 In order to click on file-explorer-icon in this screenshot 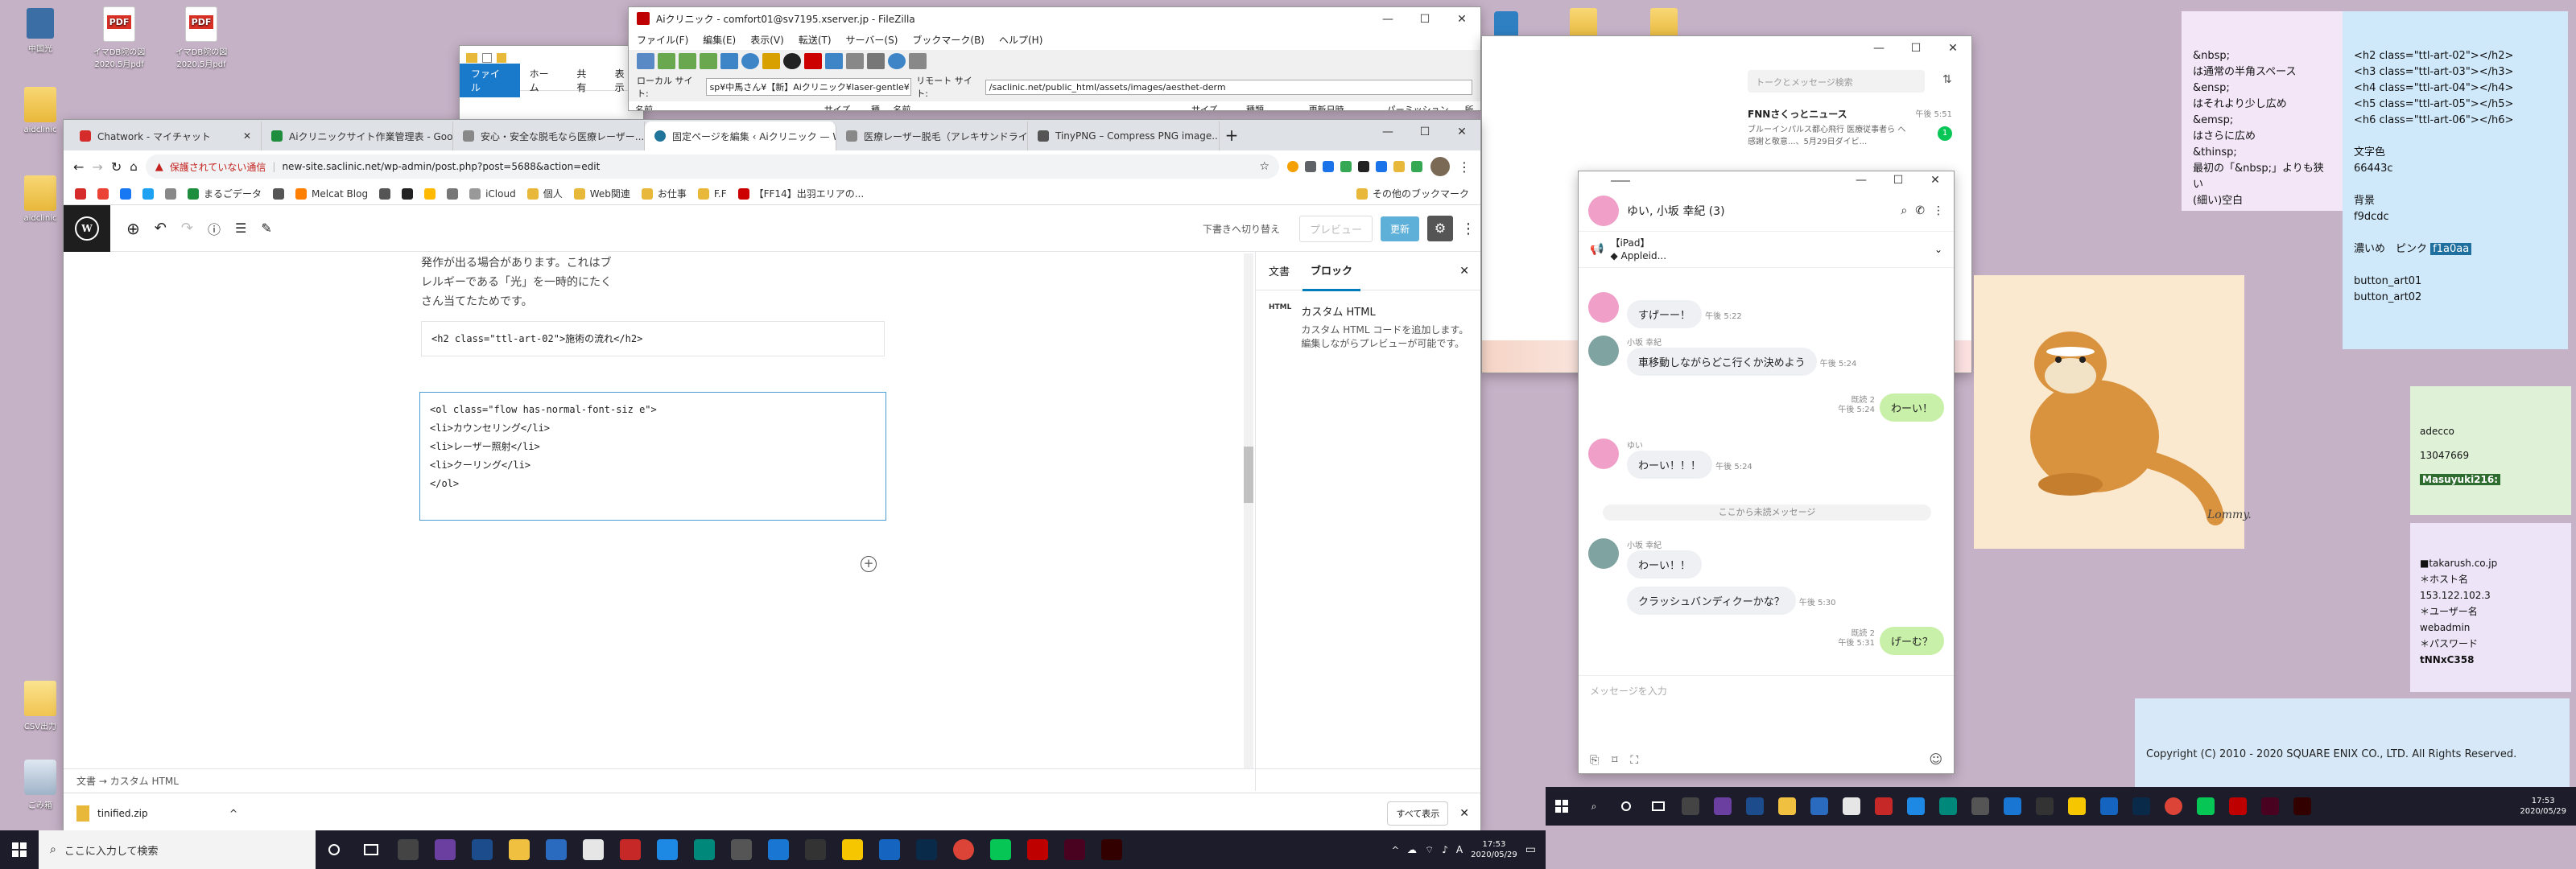, I will do `click(519, 849)`.